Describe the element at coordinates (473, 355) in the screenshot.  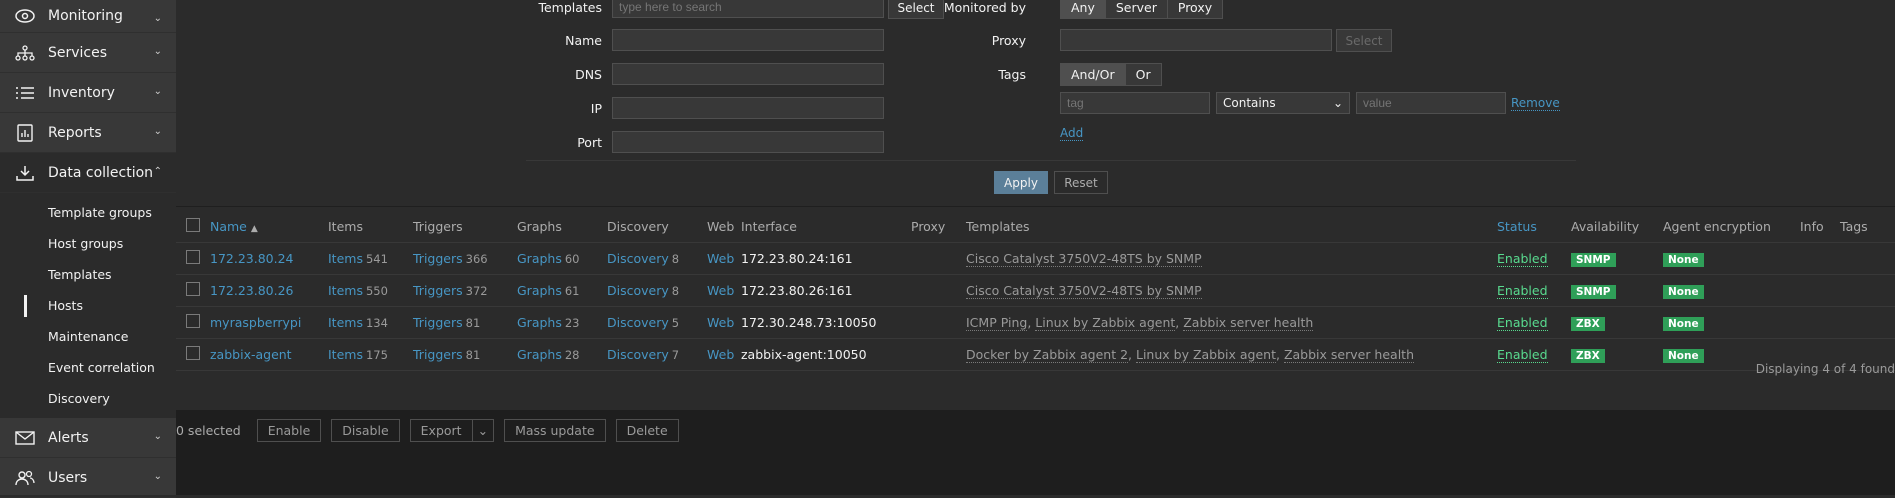
I see `triggers-count: 81` at that location.